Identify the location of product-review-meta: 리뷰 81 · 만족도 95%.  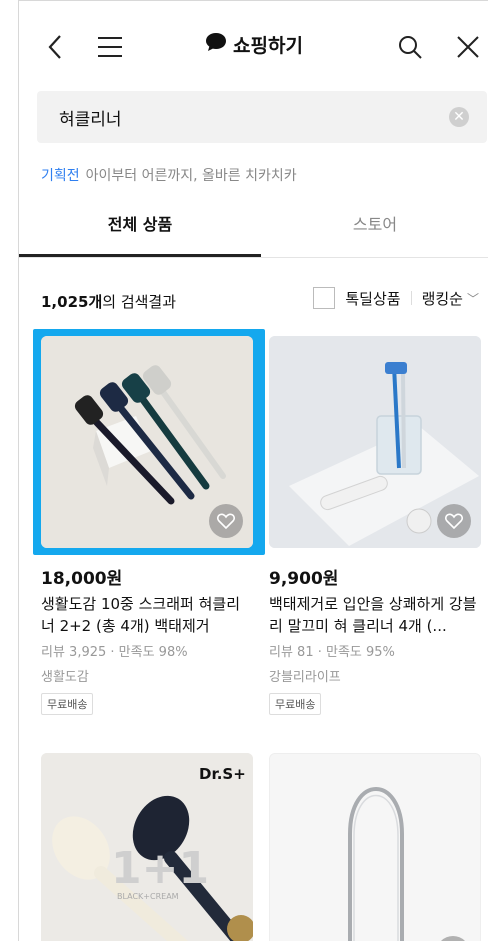
(332, 652).